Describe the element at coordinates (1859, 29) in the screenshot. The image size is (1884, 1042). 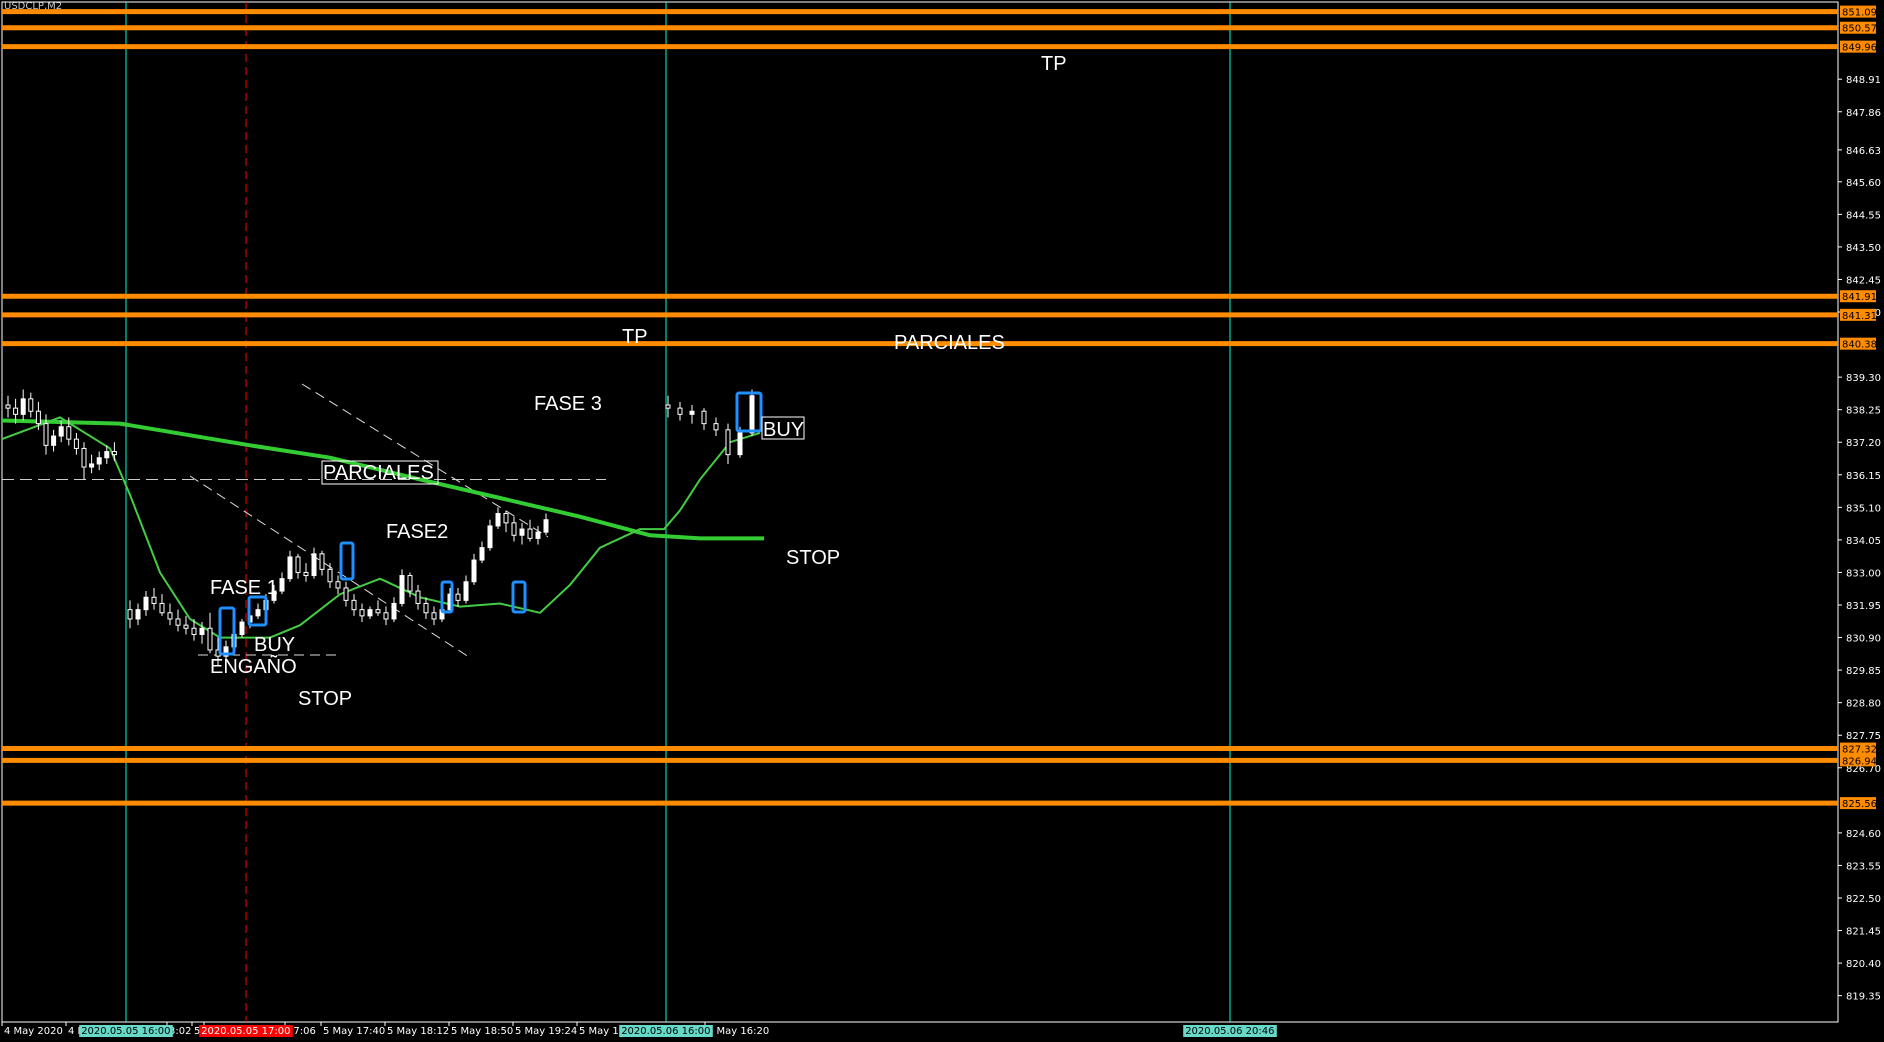
I see `price-level-tag-label: 850.57` at that location.